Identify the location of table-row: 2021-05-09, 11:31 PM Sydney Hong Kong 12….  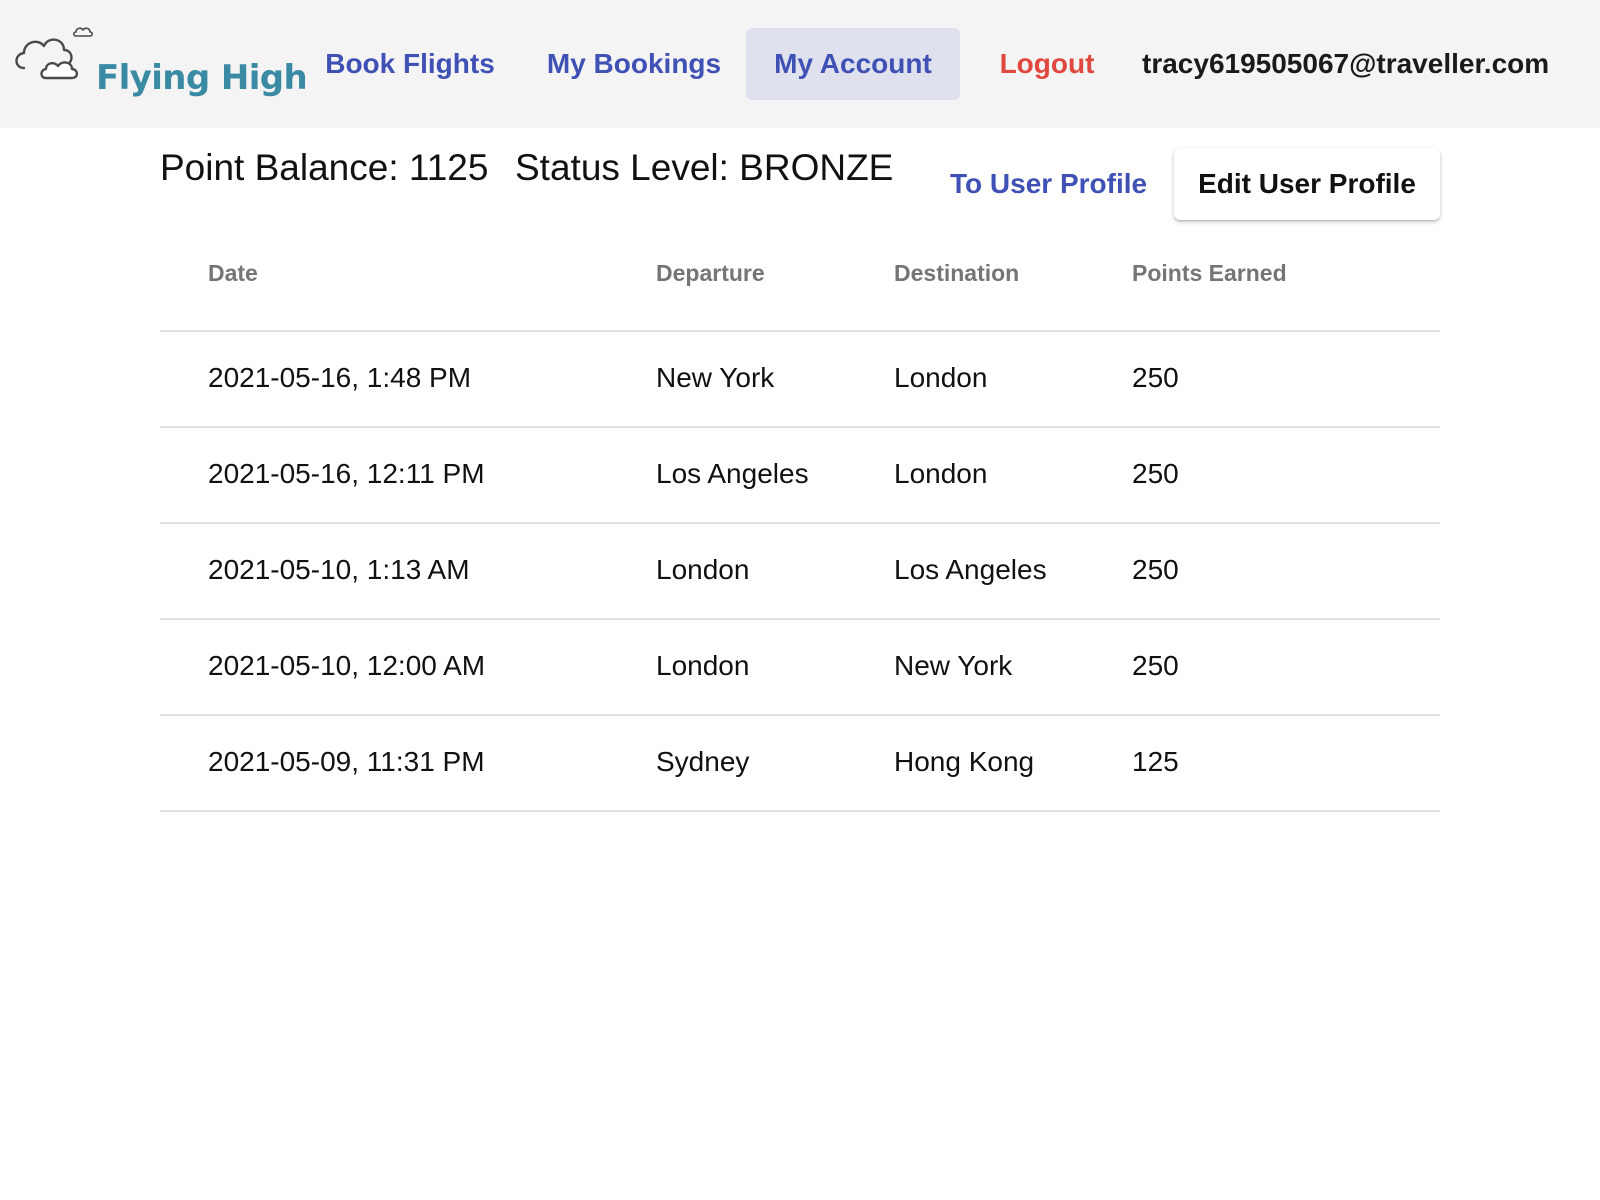
(800, 764).